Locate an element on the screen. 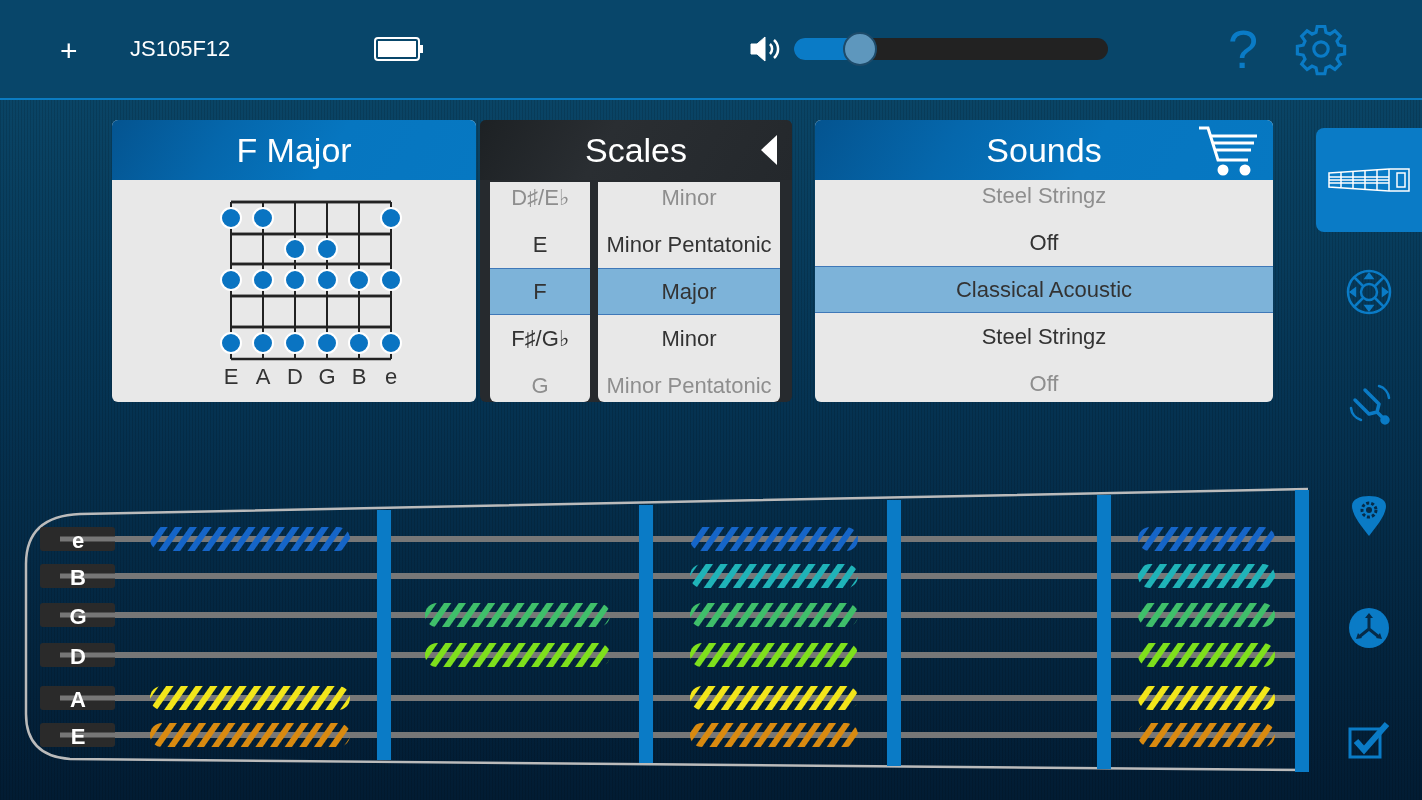 This screenshot has height=800, width=1422. string-label: e is located at coordinates (391, 376).